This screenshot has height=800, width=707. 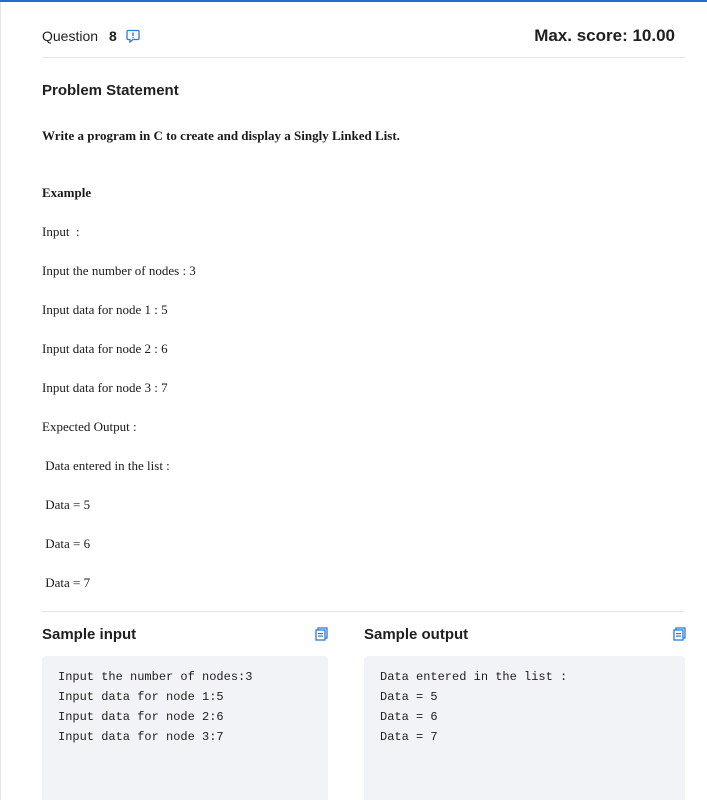 I want to click on example-line: Data = 5, so click(x=66, y=504).